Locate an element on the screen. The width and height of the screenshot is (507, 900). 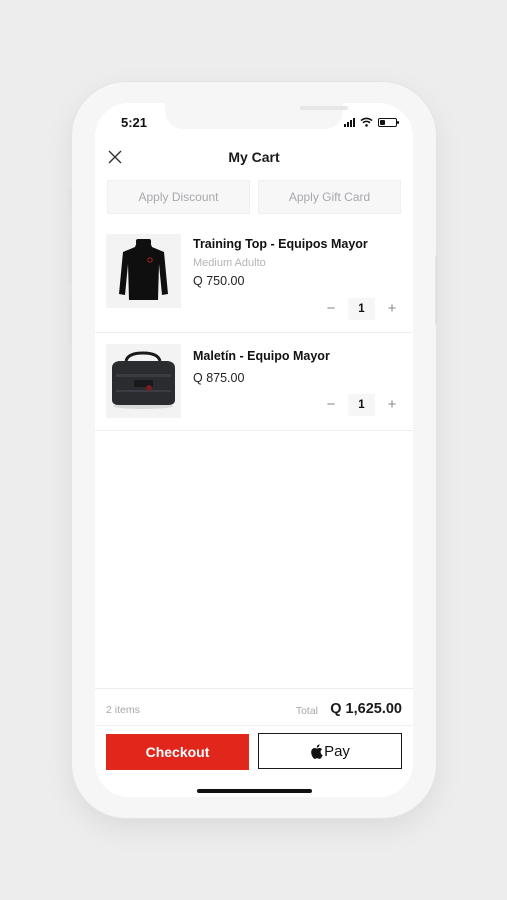
volume-down-button is located at coordinates (70, 321).